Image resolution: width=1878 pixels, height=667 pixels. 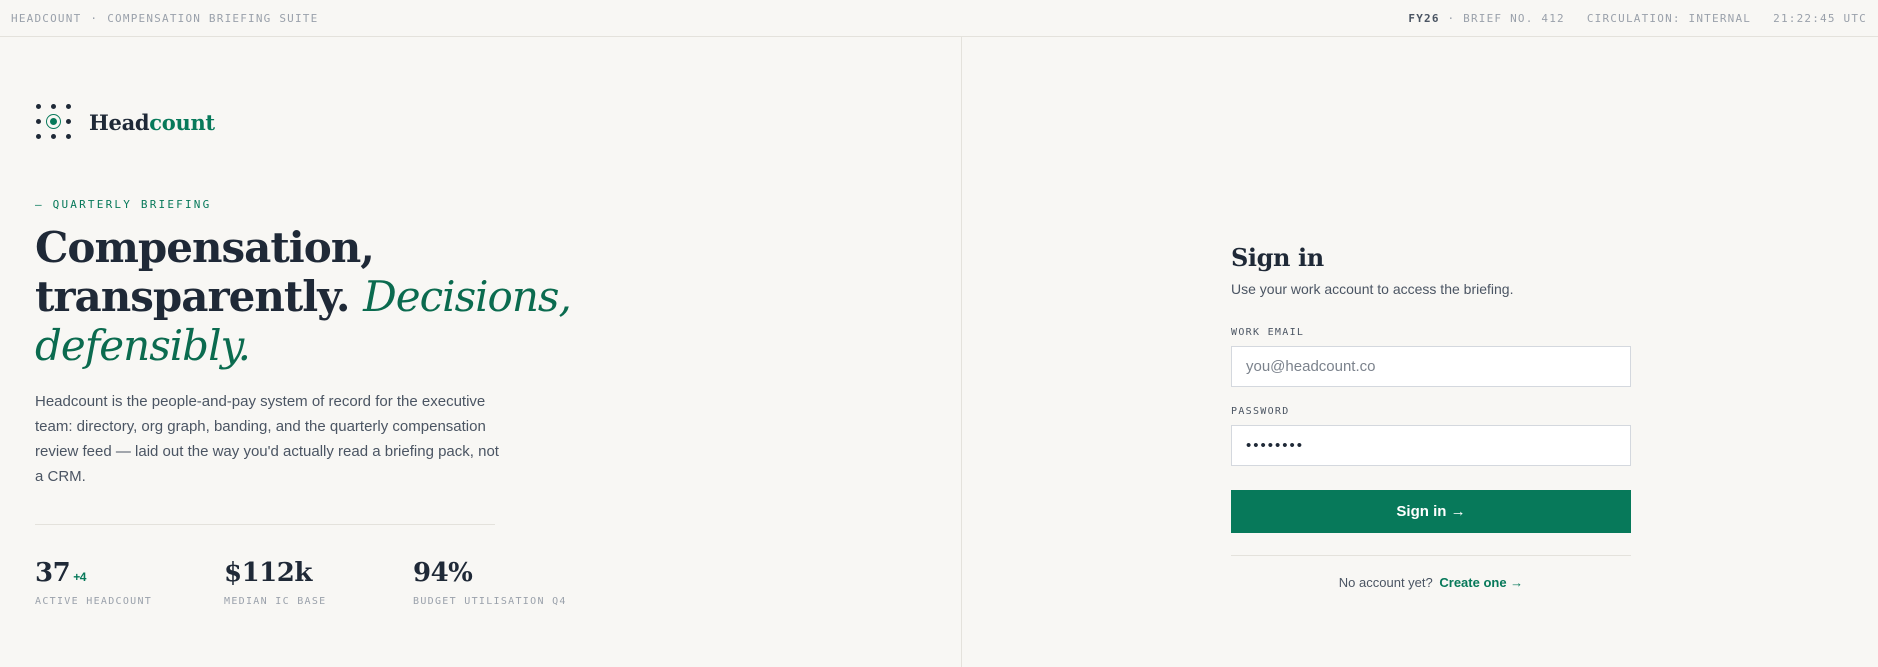 What do you see at coordinates (1268, 332) in the screenshot?
I see `email-label: WORK EMAIL` at bounding box center [1268, 332].